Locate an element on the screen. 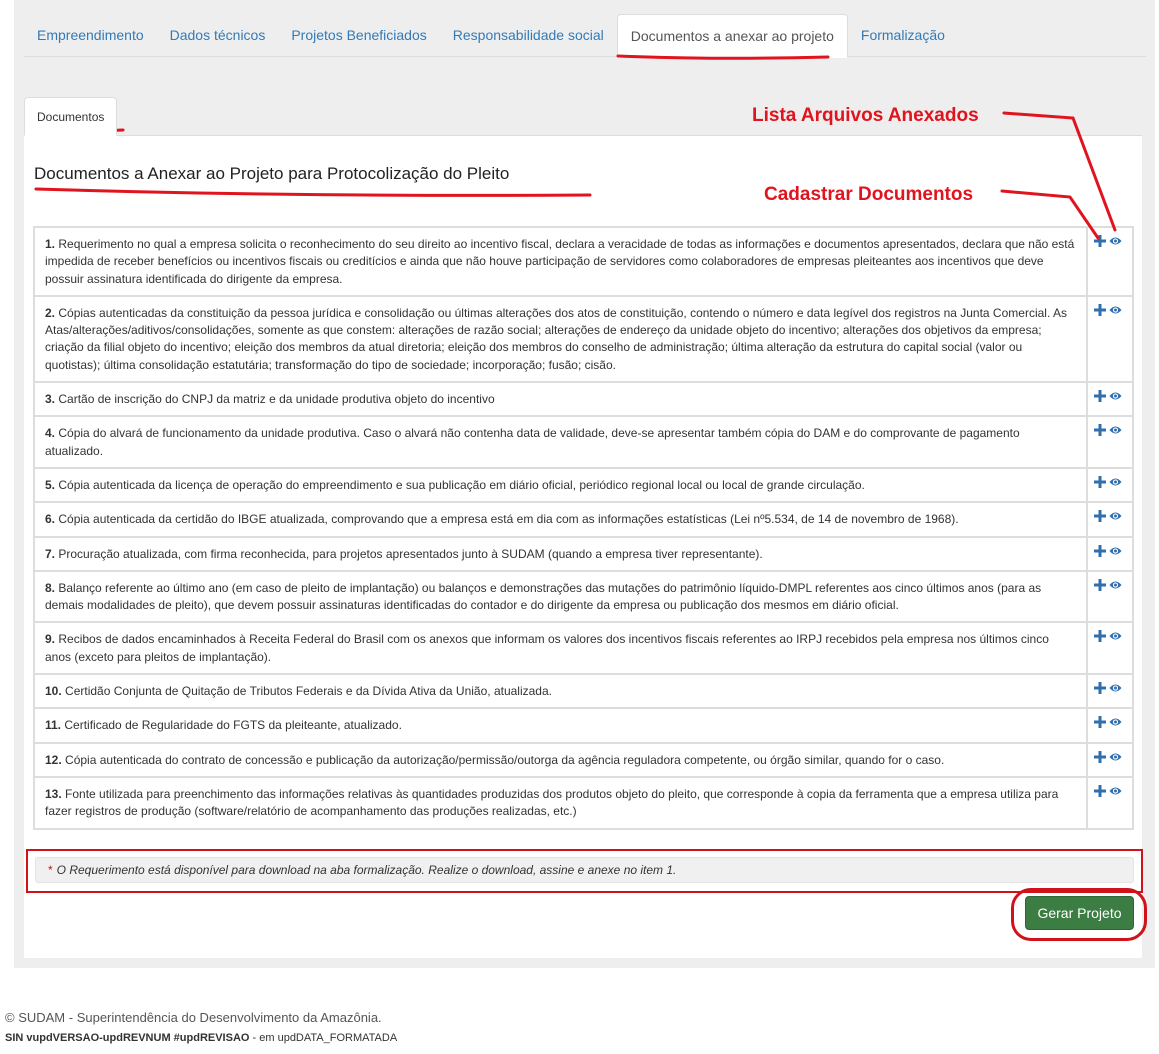 This screenshot has width=1159, height=1054. tab-documentos: Documentos is located at coordinates (71, 116).